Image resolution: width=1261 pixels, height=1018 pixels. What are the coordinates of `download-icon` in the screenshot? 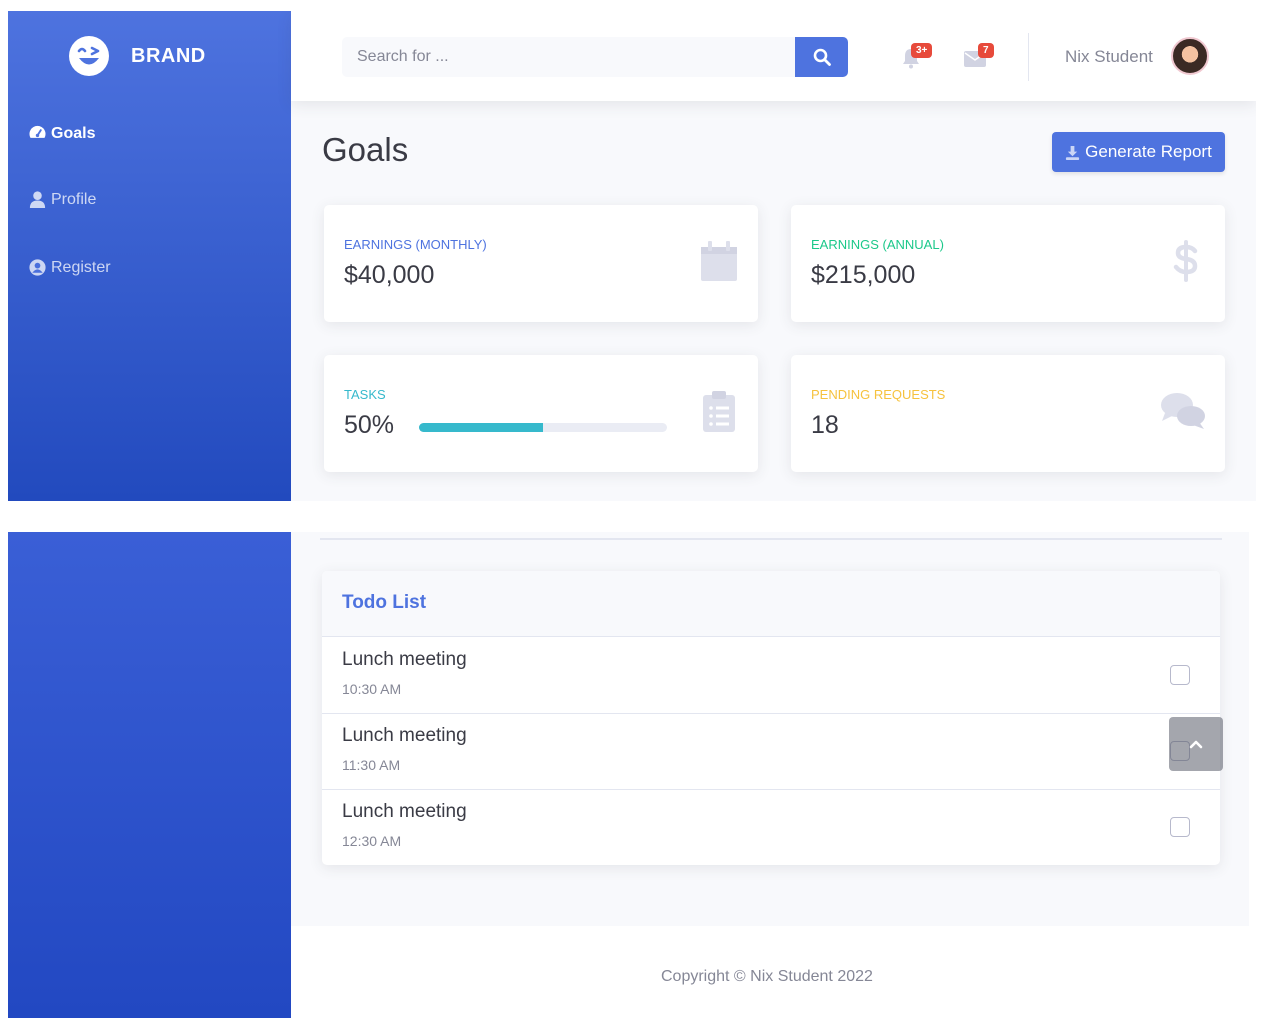 It's located at (1073, 152).